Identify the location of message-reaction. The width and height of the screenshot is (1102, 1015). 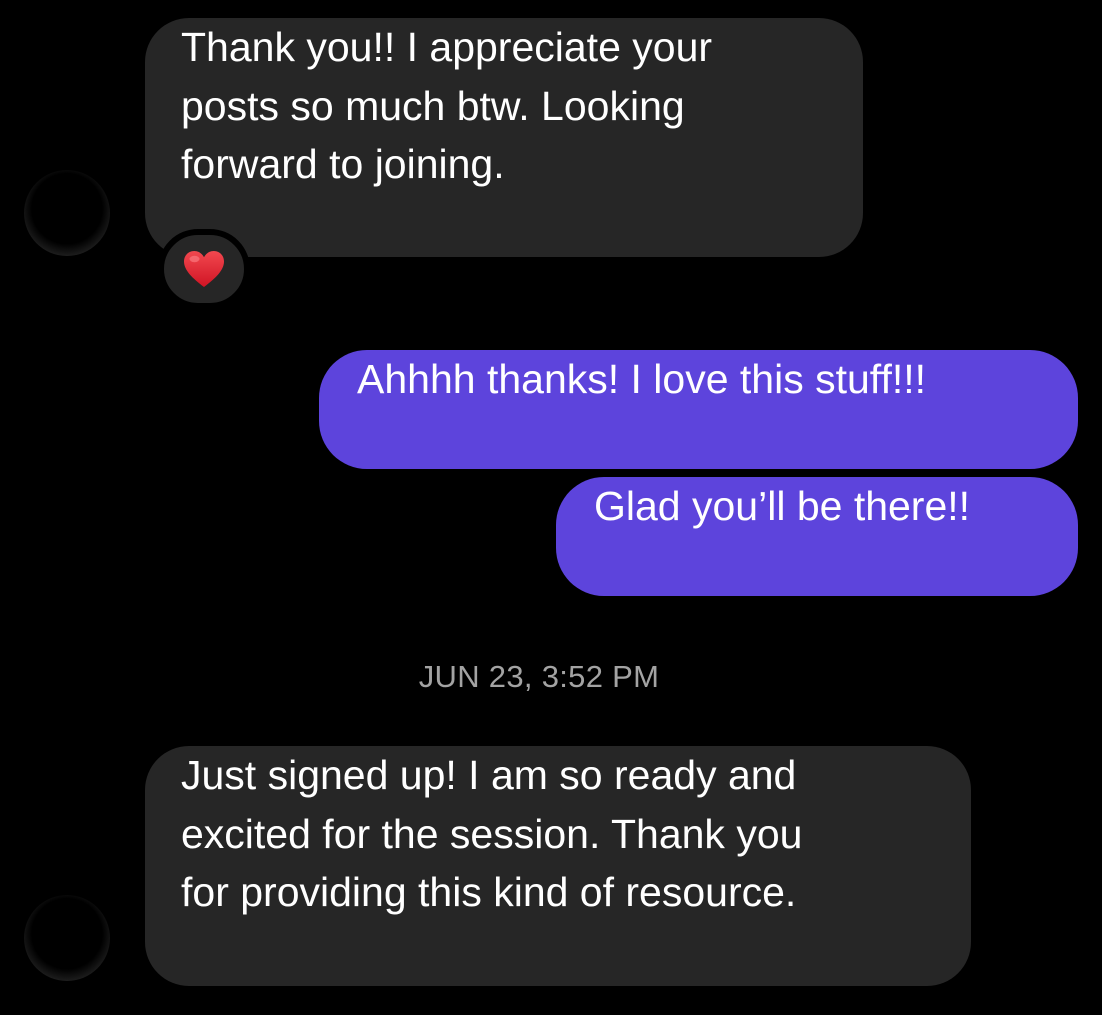
(204, 269).